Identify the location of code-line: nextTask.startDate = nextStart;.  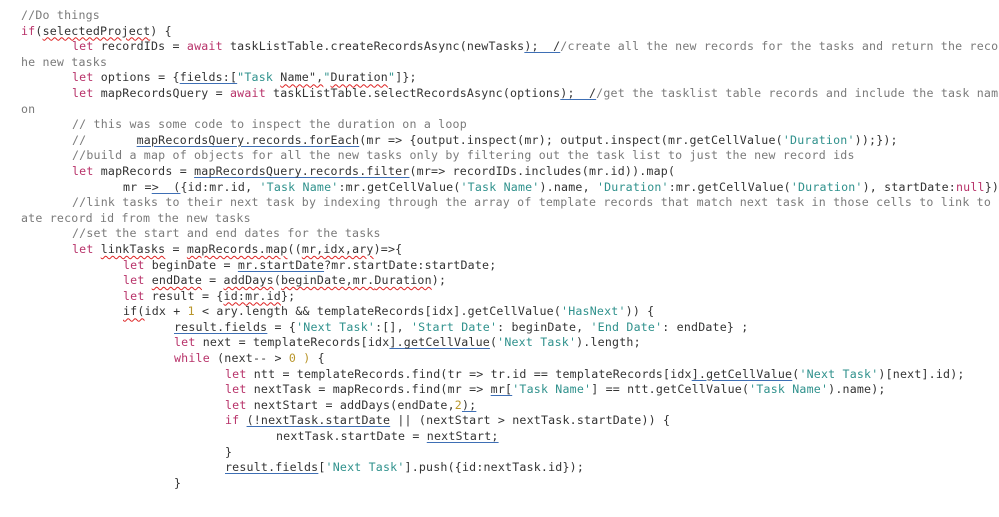
(496, 437).